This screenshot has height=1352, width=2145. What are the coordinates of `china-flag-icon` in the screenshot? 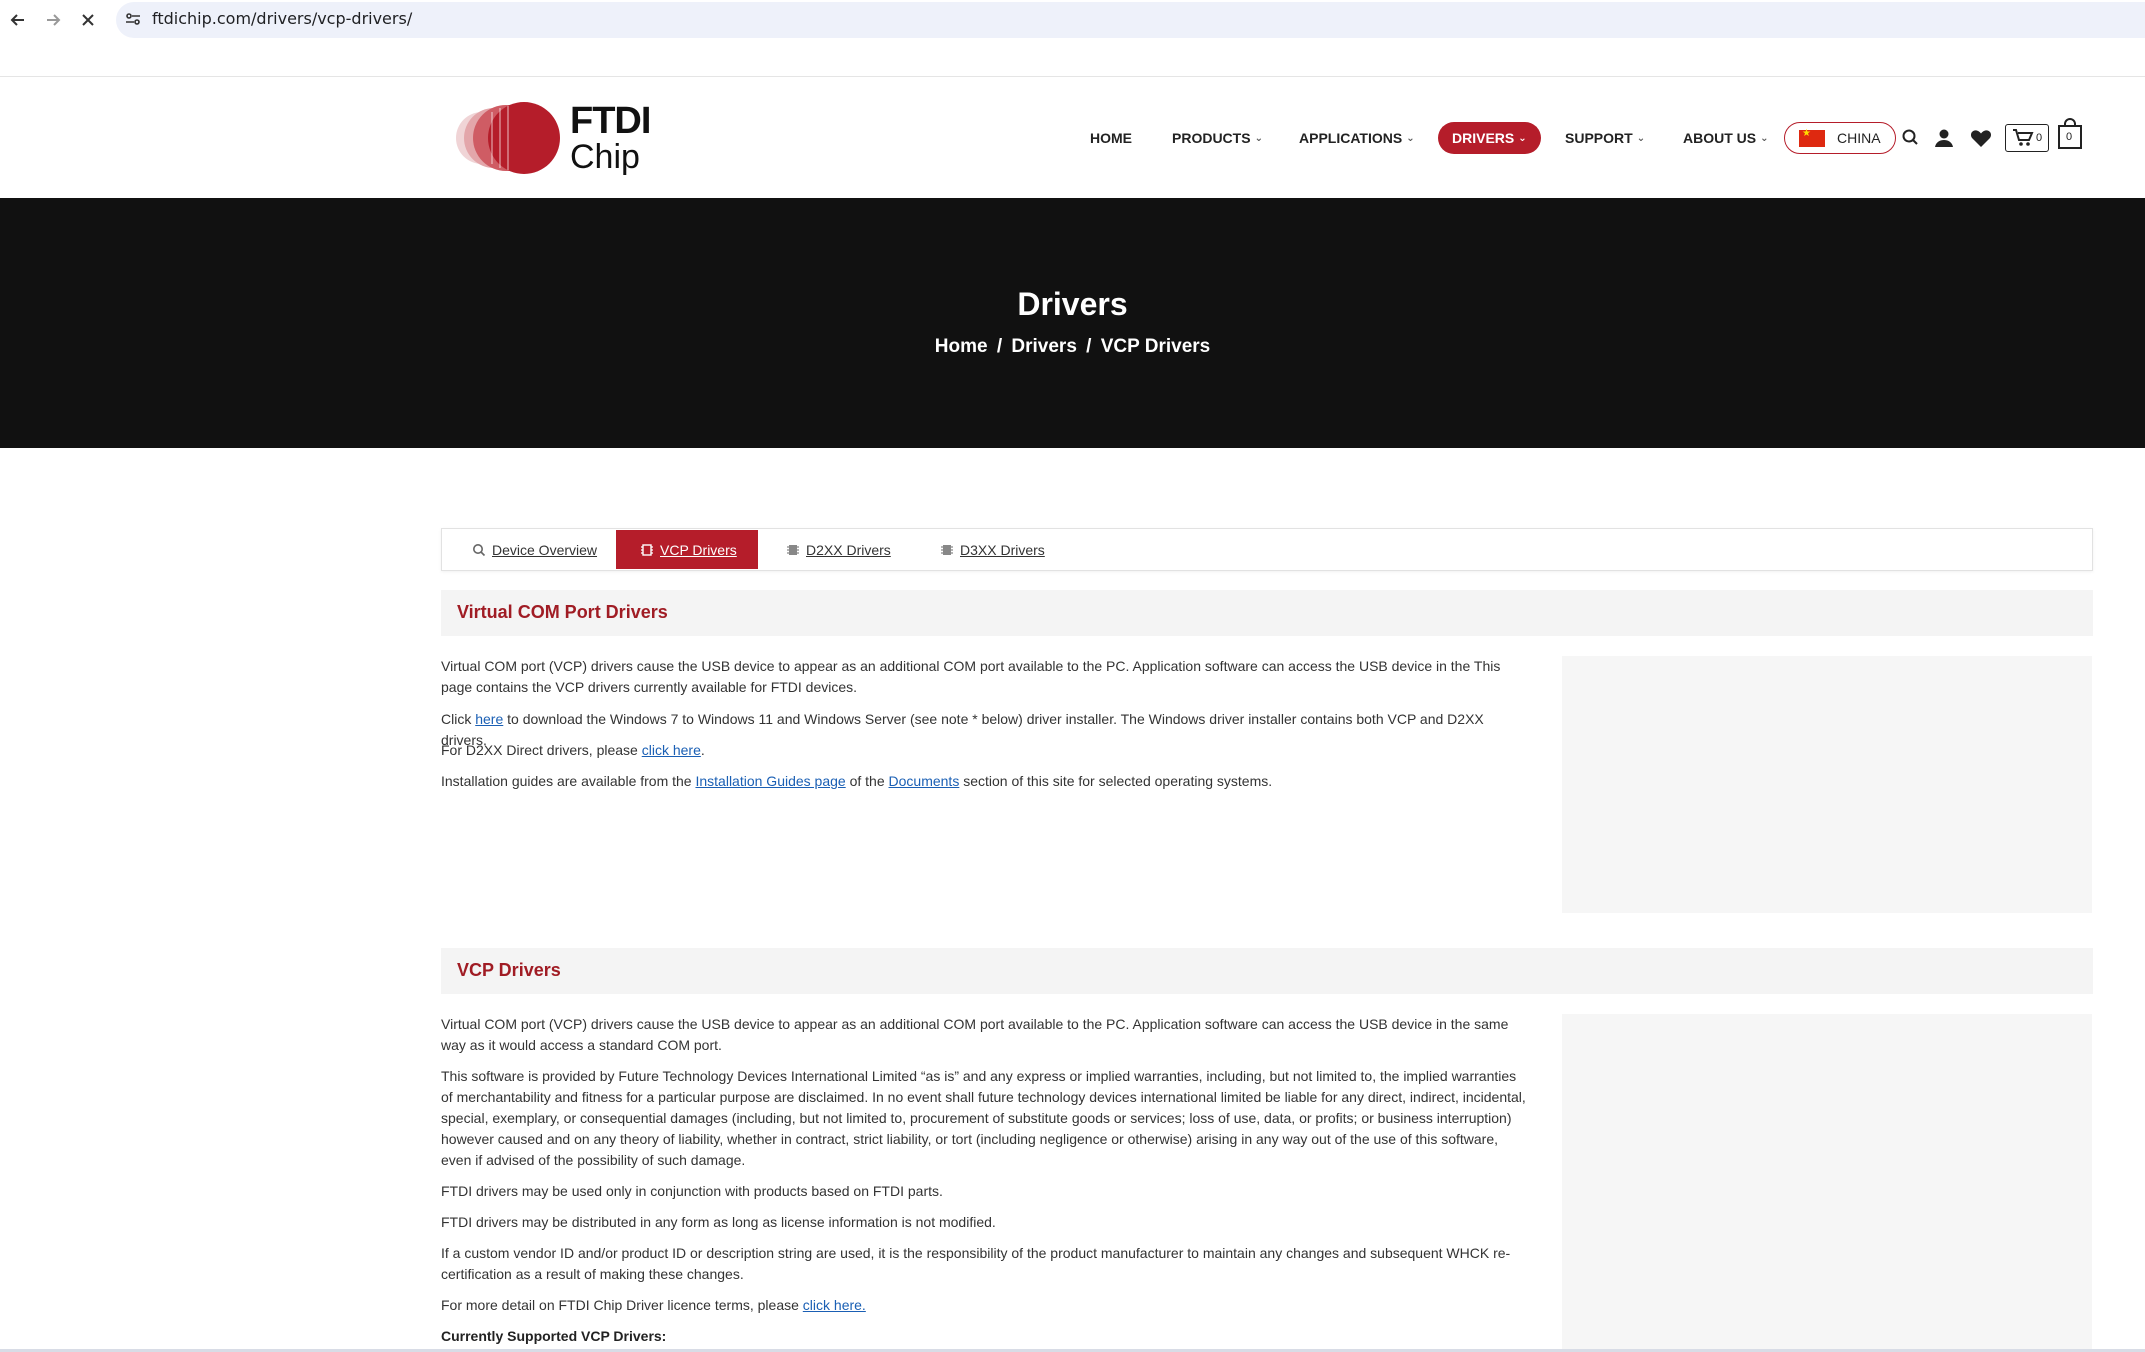 It's located at (1812, 137).